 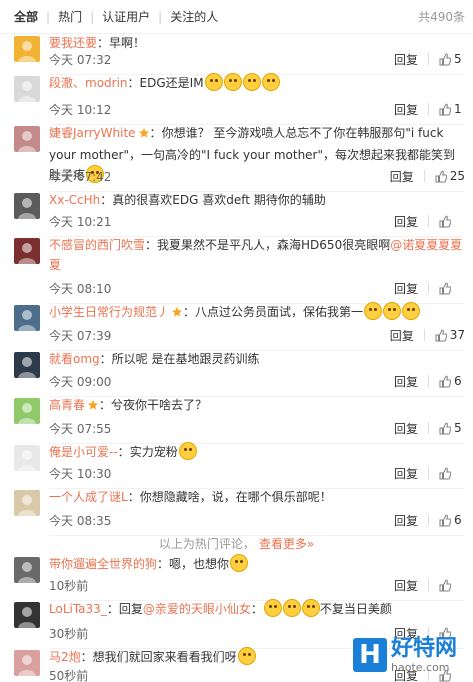 I want to click on tab-hot: 热门, so click(x=70, y=16).